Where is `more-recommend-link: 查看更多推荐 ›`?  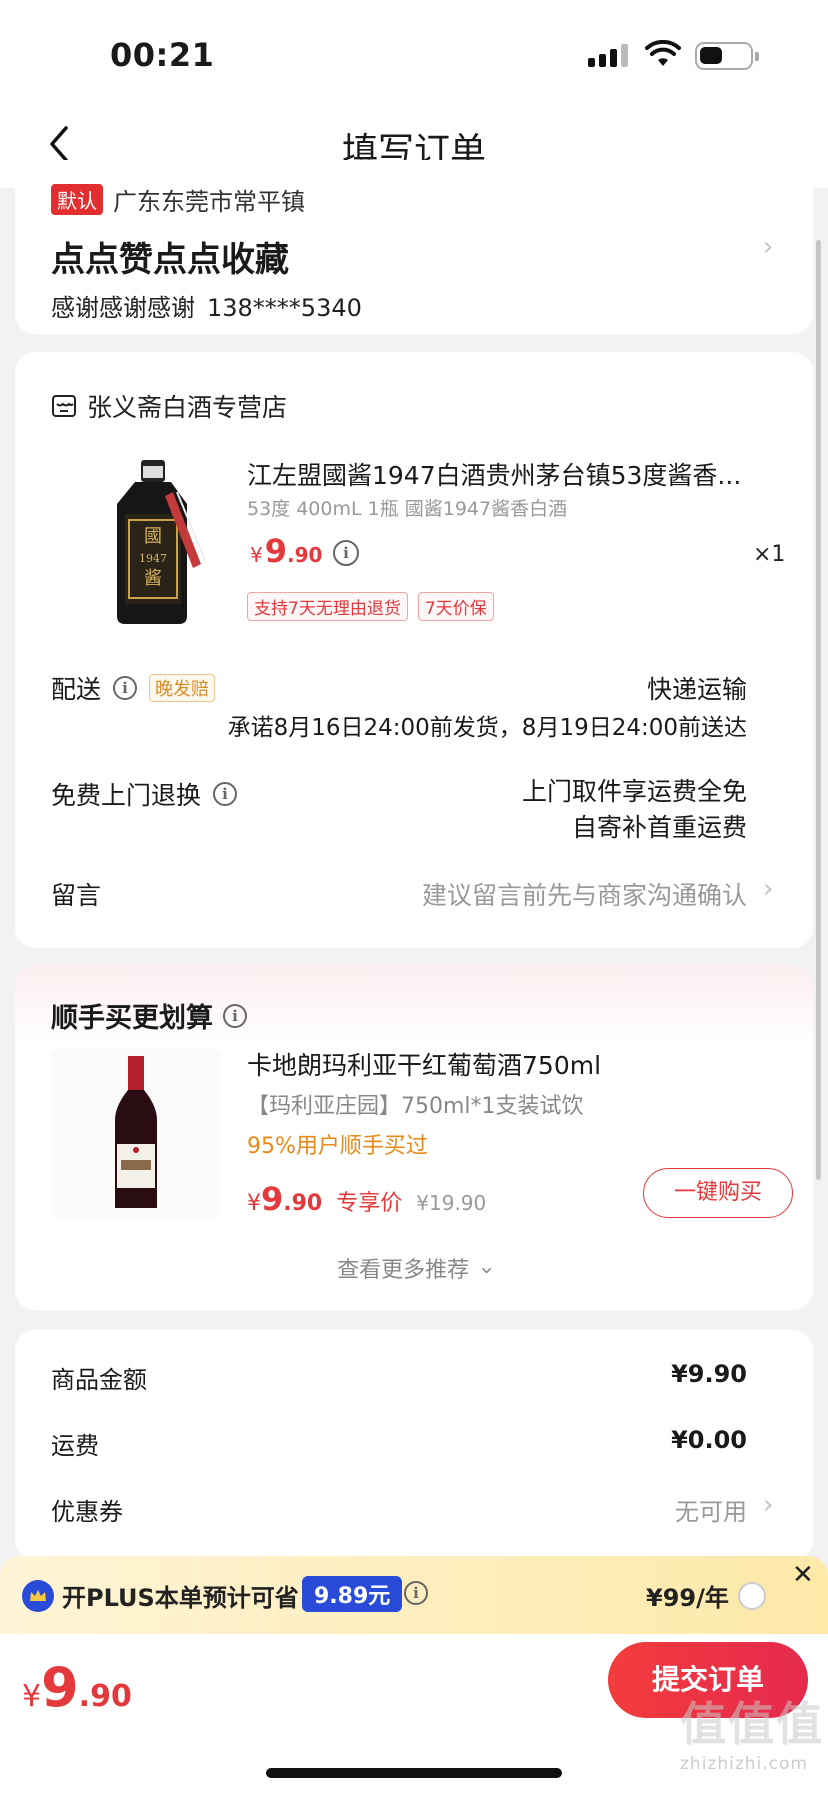 more-recommend-link: 查看更多推荐 › is located at coordinates (414, 1268).